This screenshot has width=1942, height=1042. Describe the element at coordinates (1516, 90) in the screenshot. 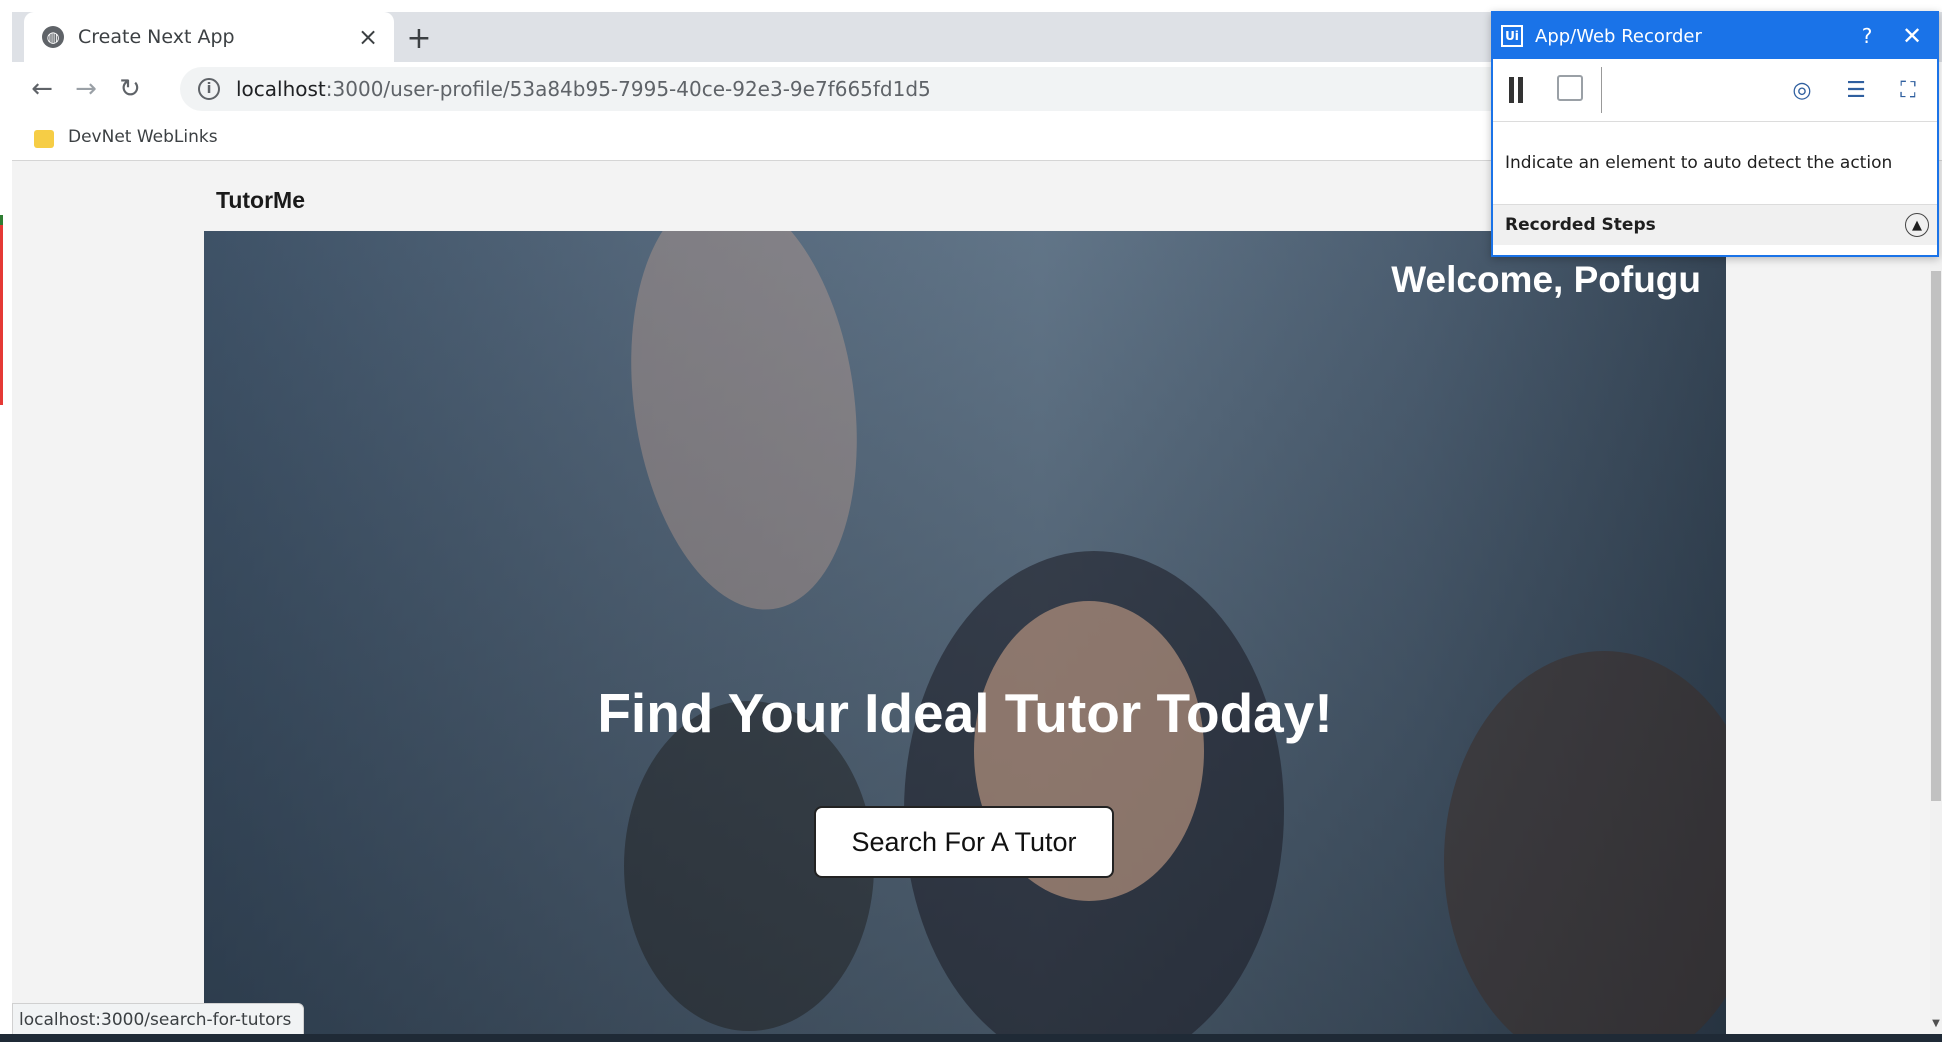

I see `pause-icon` at that location.